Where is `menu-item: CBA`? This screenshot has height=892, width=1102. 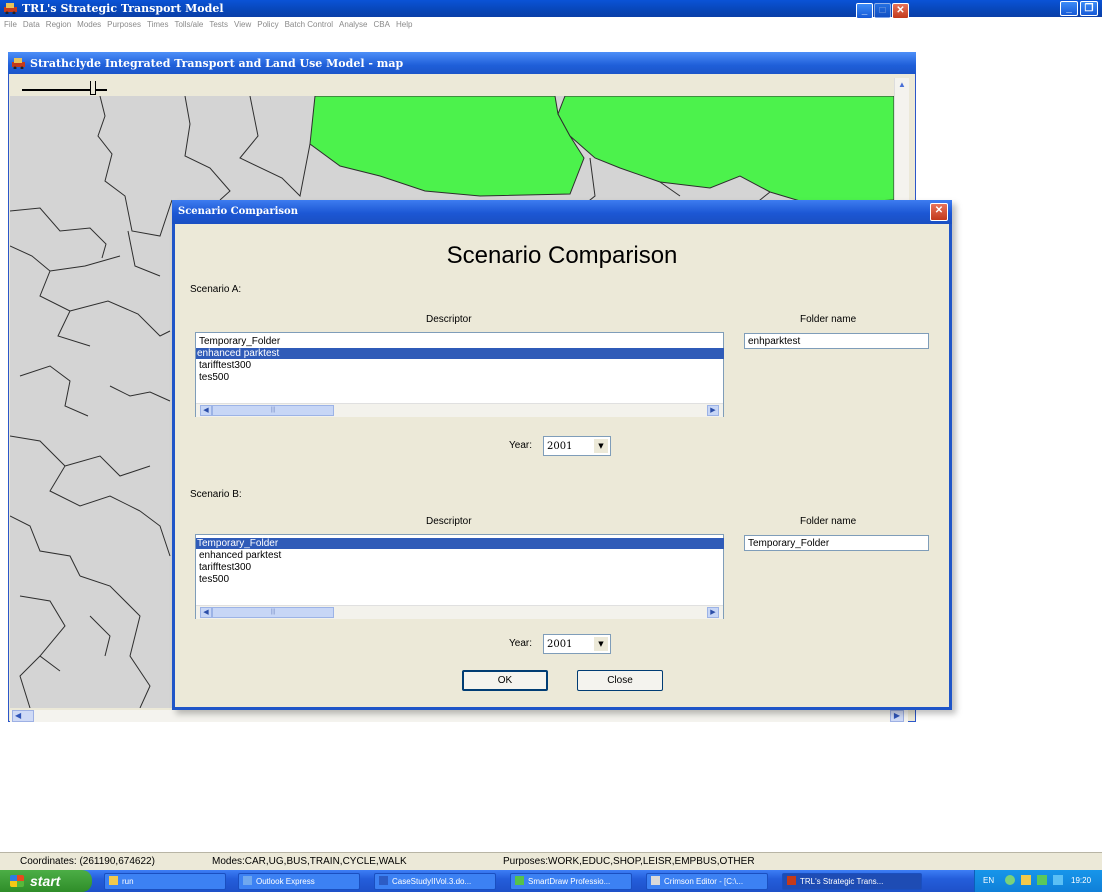 menu-item: CBA is located at coordinates (382, 24).